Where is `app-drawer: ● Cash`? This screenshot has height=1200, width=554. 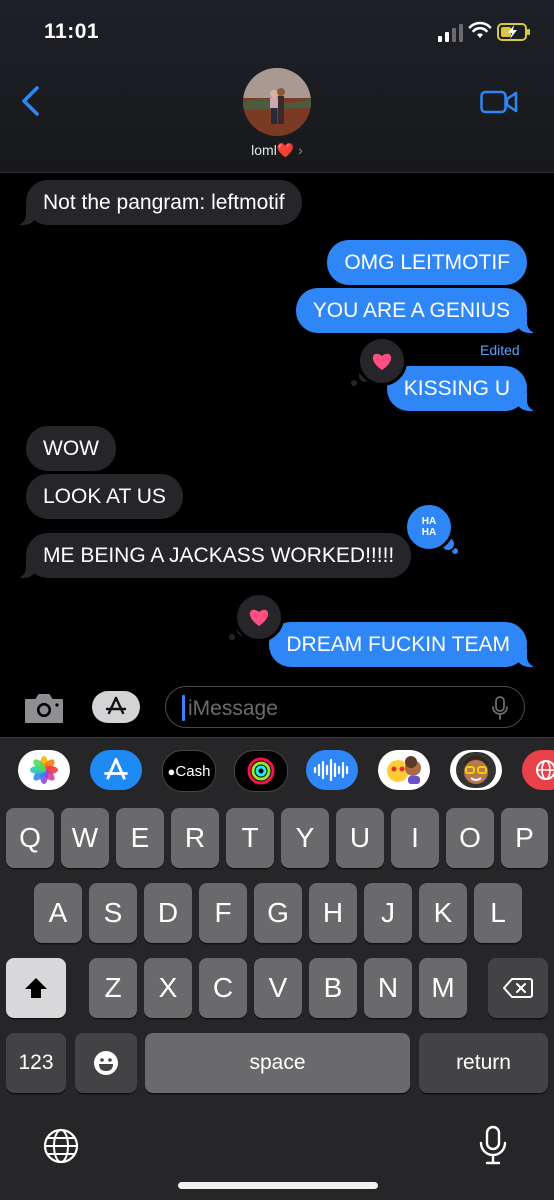
app-drawer: ● Cash is located at coordinates (277, 771).